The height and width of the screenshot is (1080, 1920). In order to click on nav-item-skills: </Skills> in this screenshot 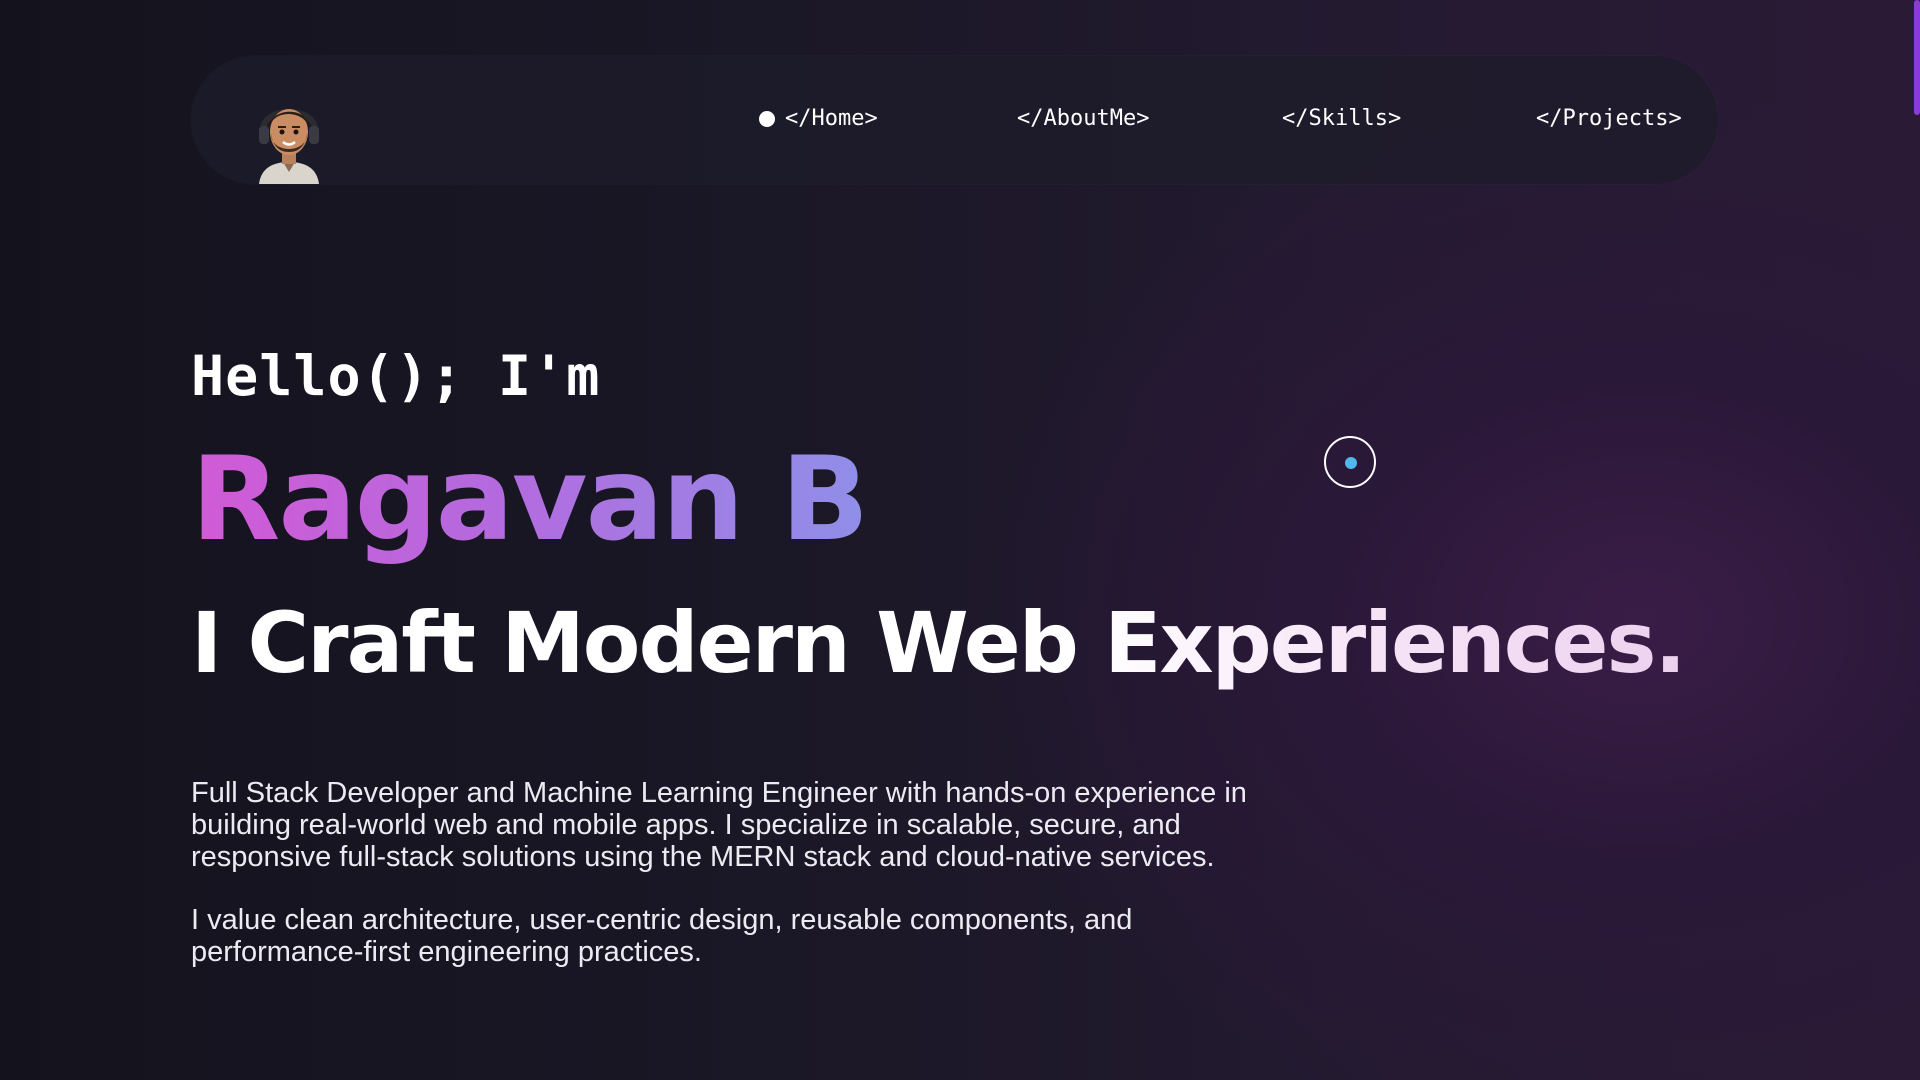, I will do `click(1341, 118)`.